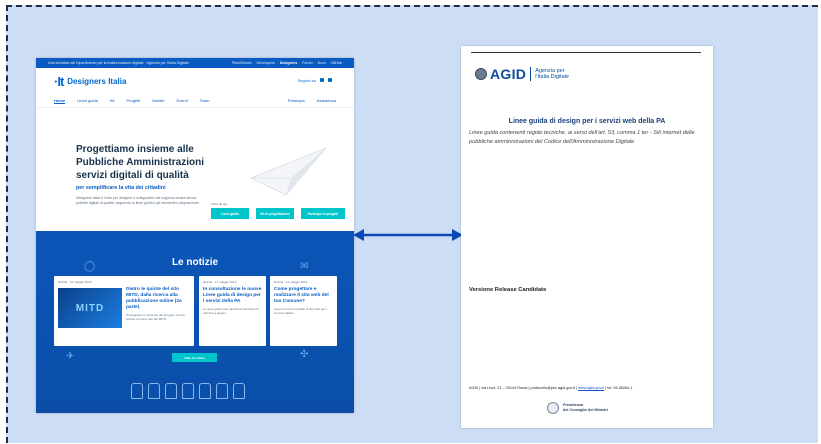 The image size is (821, 444). What do you see at coordinates (304, 354) in the screenshot?
I see `drone-icon: ✣` at bounding box center [304, 354].